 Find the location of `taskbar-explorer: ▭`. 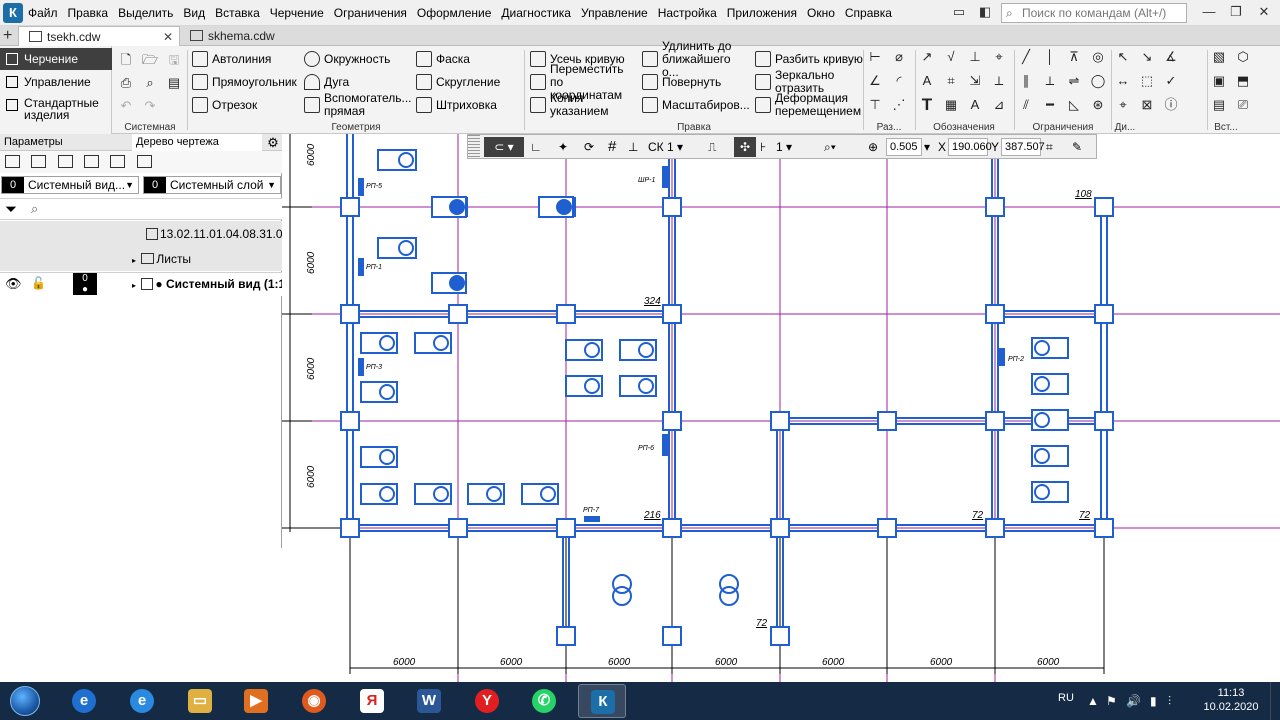

taskbar-explorer: ▭ is located at coordinates (200, 701).